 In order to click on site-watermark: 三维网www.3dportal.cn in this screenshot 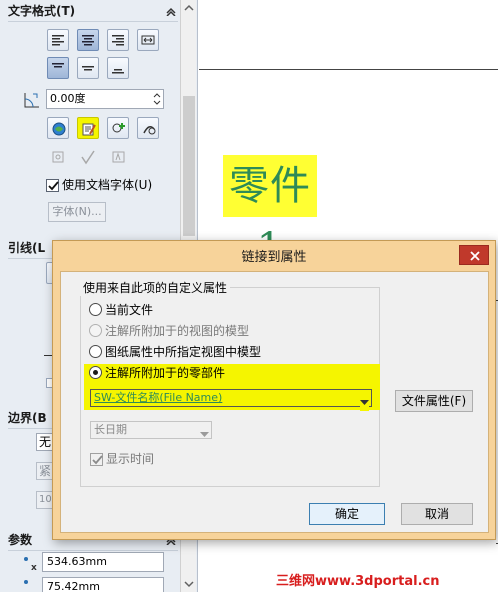, I will do `click(358, 581)`.